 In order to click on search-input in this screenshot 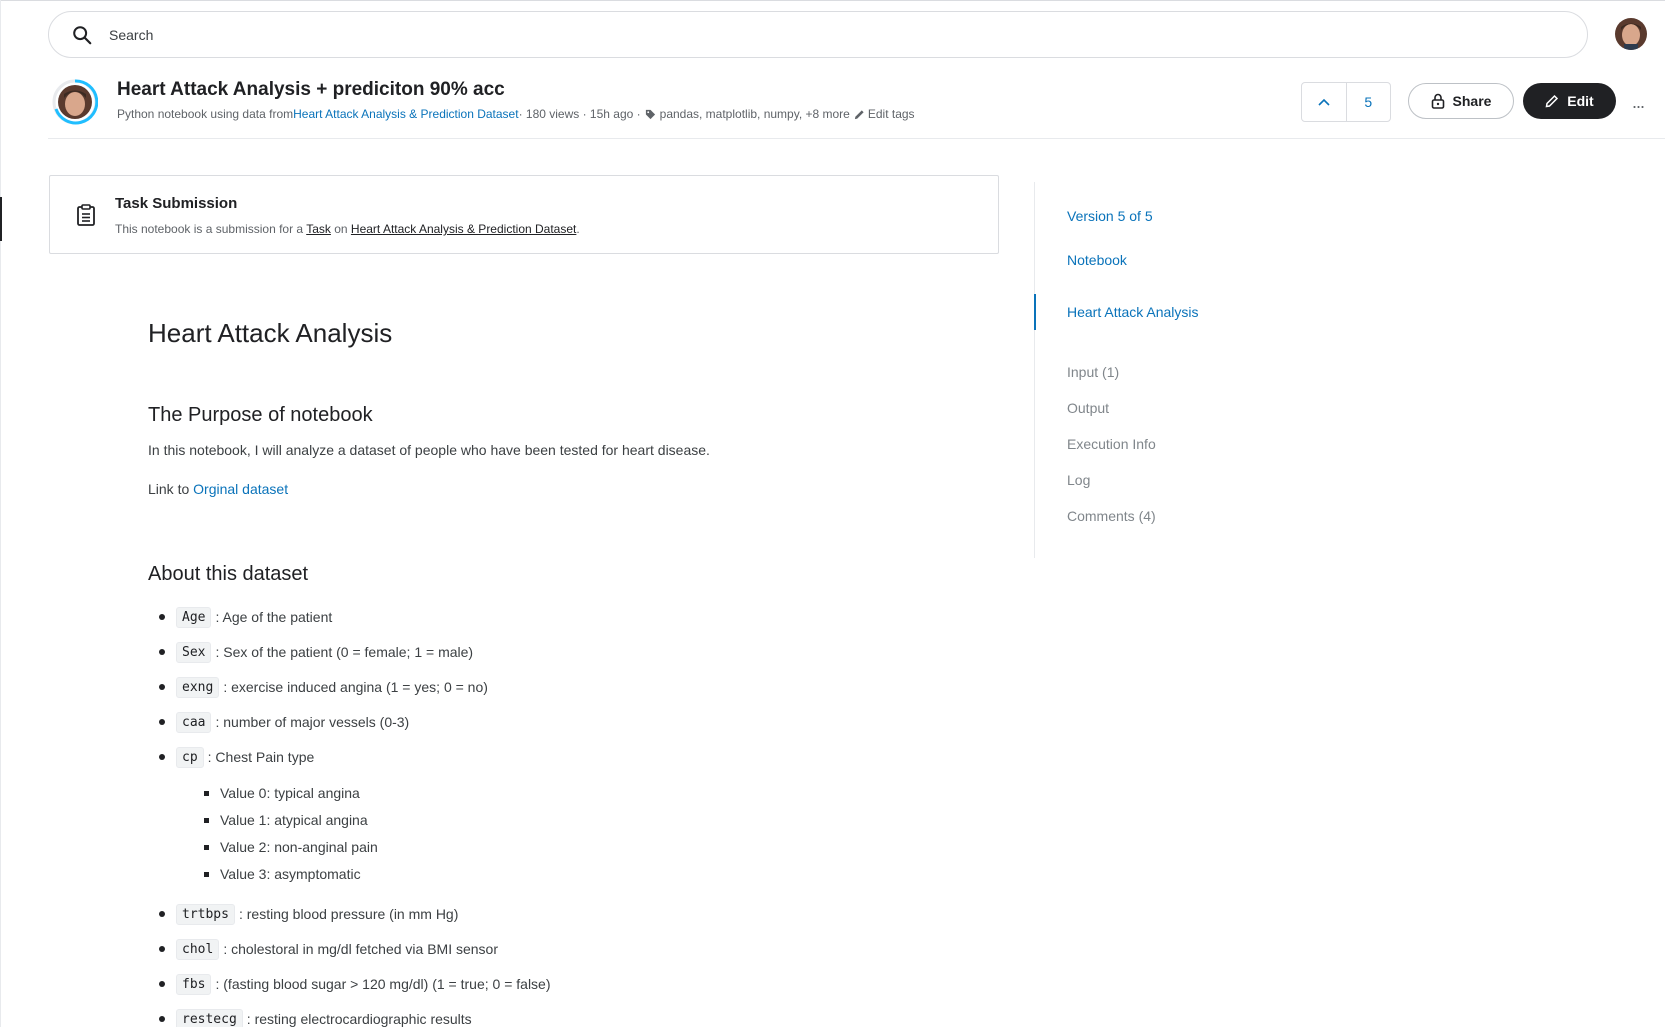, I will do `click(809, 35)`.